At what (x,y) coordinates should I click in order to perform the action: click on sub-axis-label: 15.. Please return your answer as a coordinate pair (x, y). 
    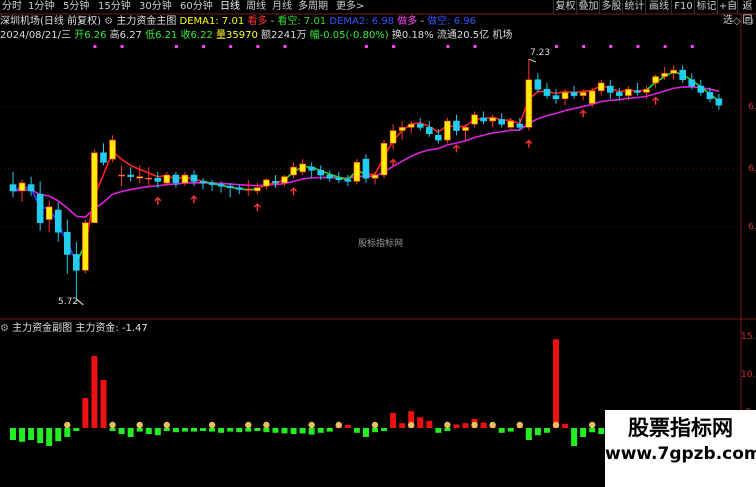
    Looking at the image, I should click on (748, 337).